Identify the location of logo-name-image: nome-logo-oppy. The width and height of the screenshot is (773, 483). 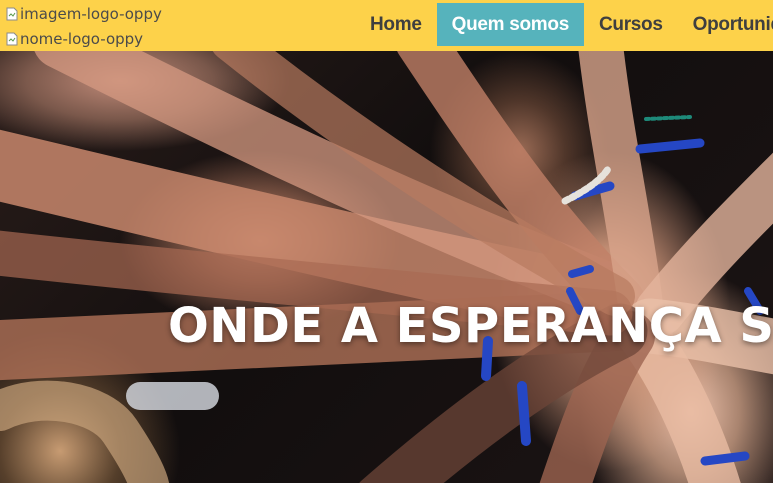
(74, 39).